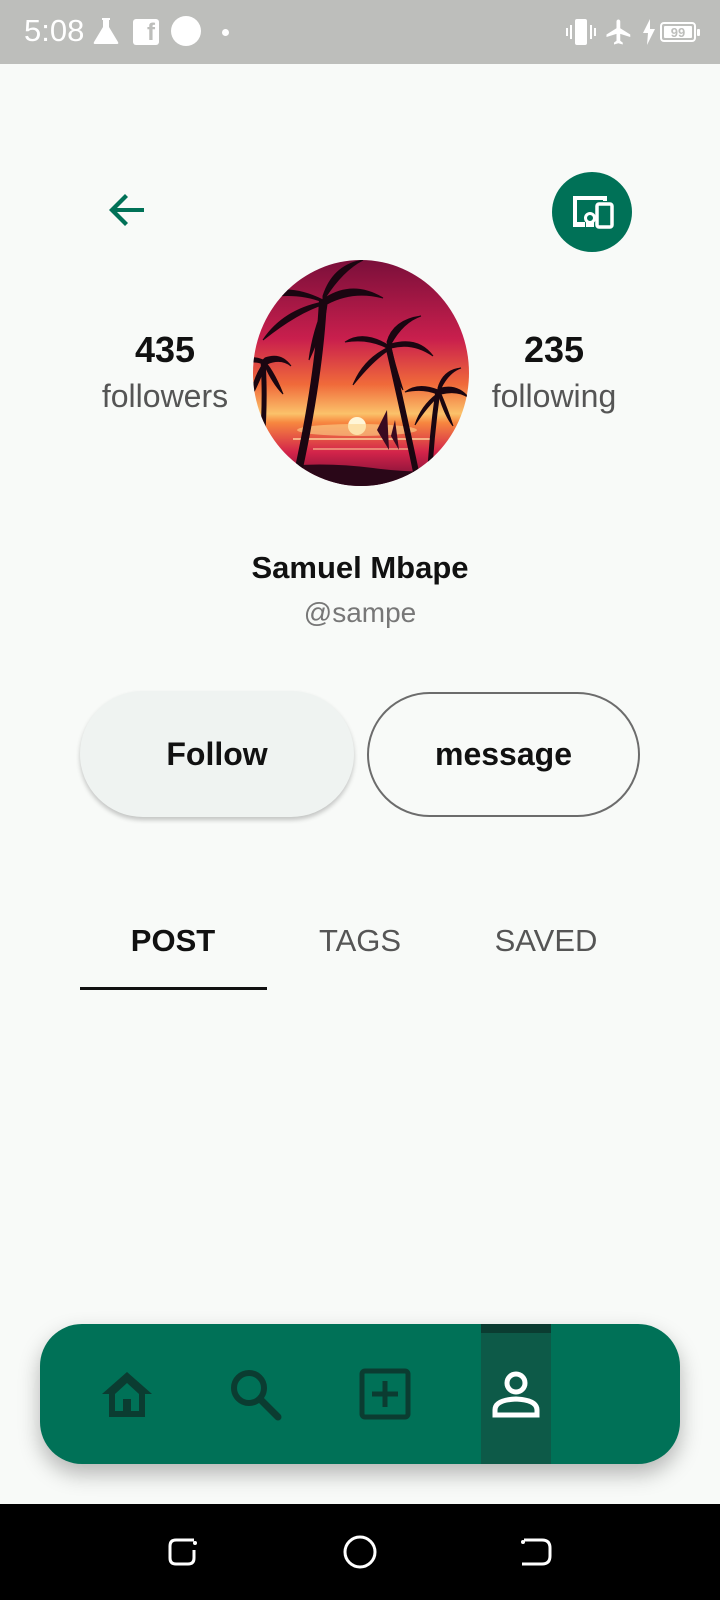 Image resolution: width=720 pixels, height=1600 pixels. I want to click on profile-handle: @sampe, so click(360, 612).